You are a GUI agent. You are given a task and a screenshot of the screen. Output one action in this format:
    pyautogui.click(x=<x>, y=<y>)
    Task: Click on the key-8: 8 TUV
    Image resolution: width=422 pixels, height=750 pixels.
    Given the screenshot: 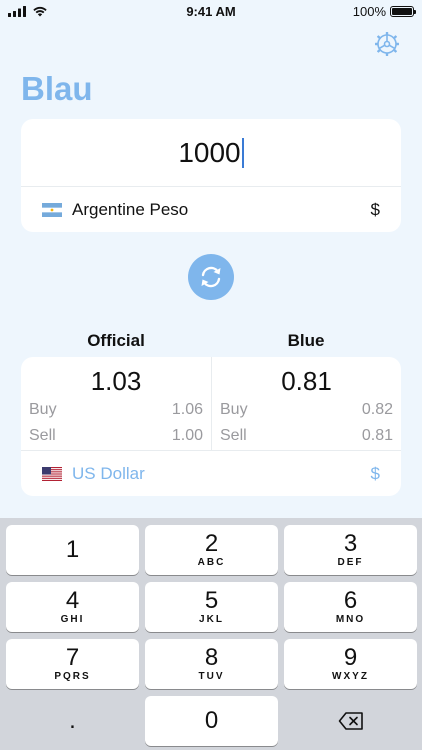 What is the action you would take?
    pyautogui.click(x=211, y=664)
    